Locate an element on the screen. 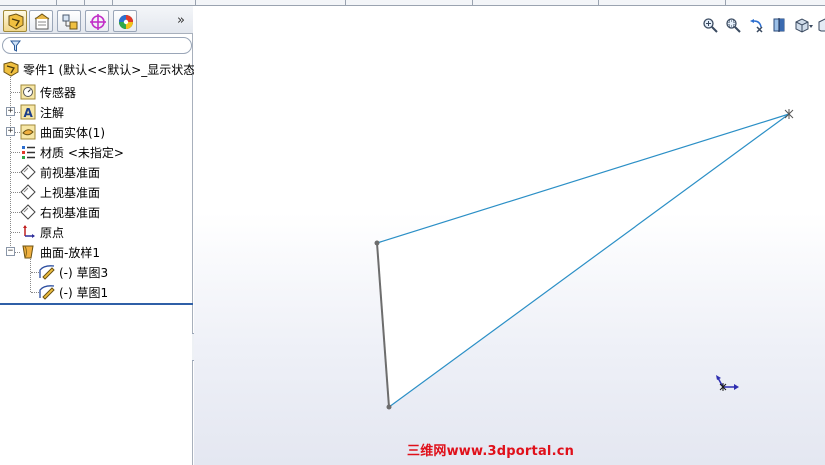 Image resolution: width=825 pixels, height=465 pixels. tree-item-sketch1: (-) 草图1 is located at coordinates (73, 292).